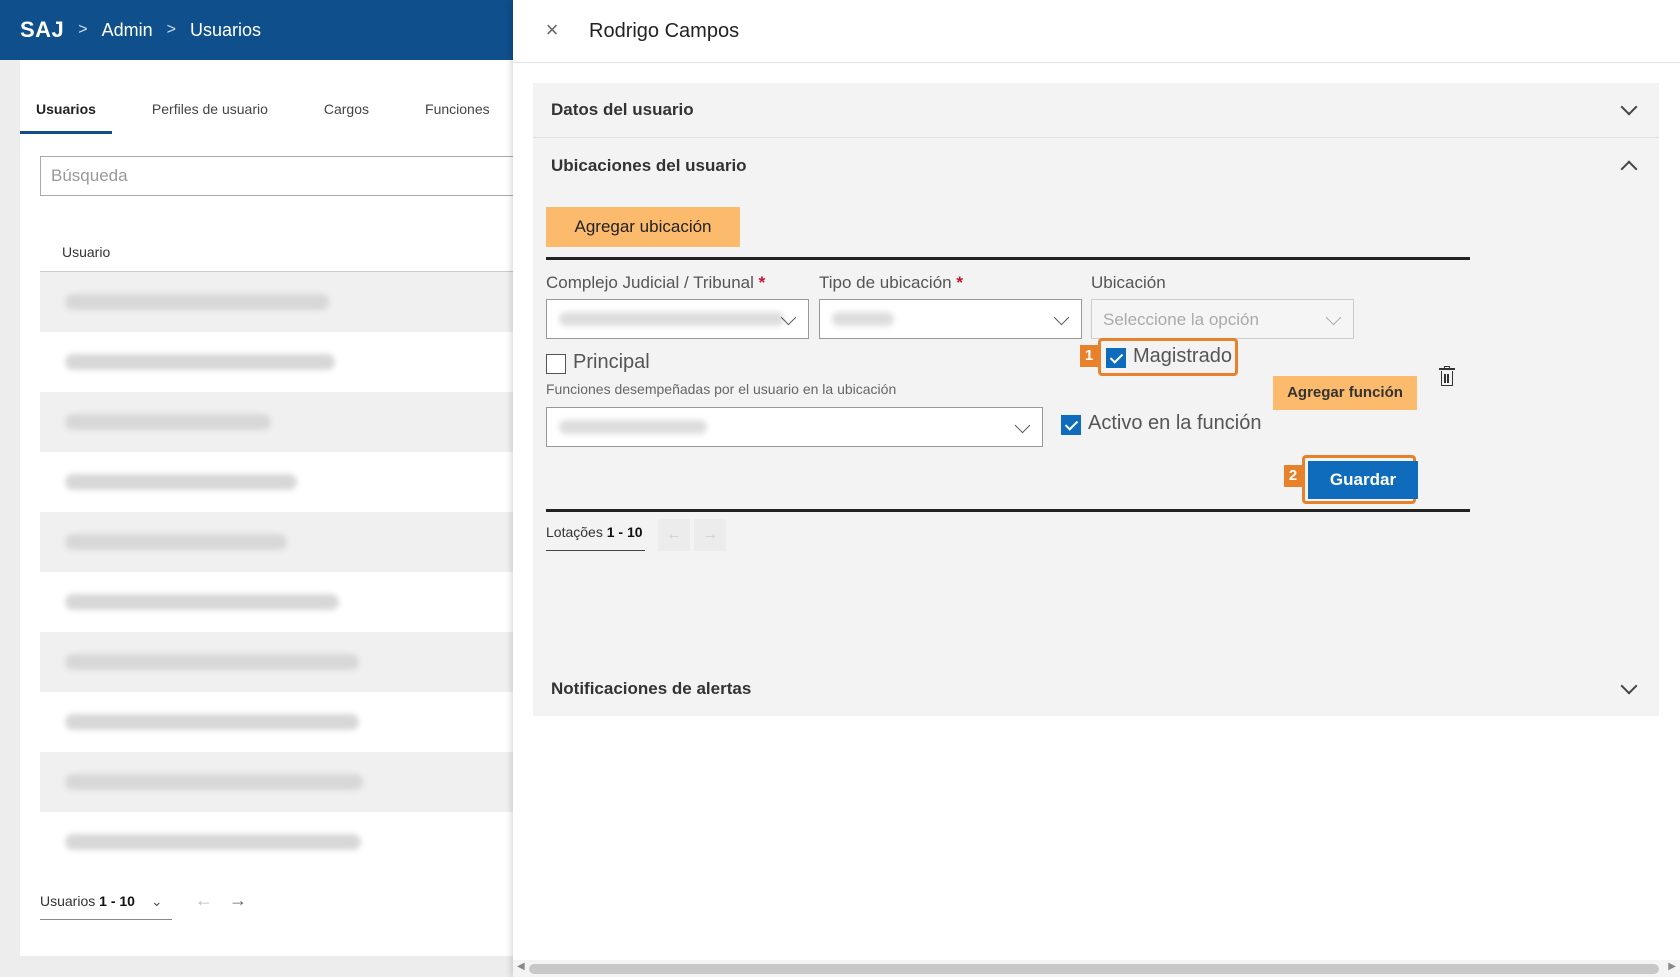 The image size is (1680, 977). I want to click on section-title: Datos del usuario, so click(622, 109).